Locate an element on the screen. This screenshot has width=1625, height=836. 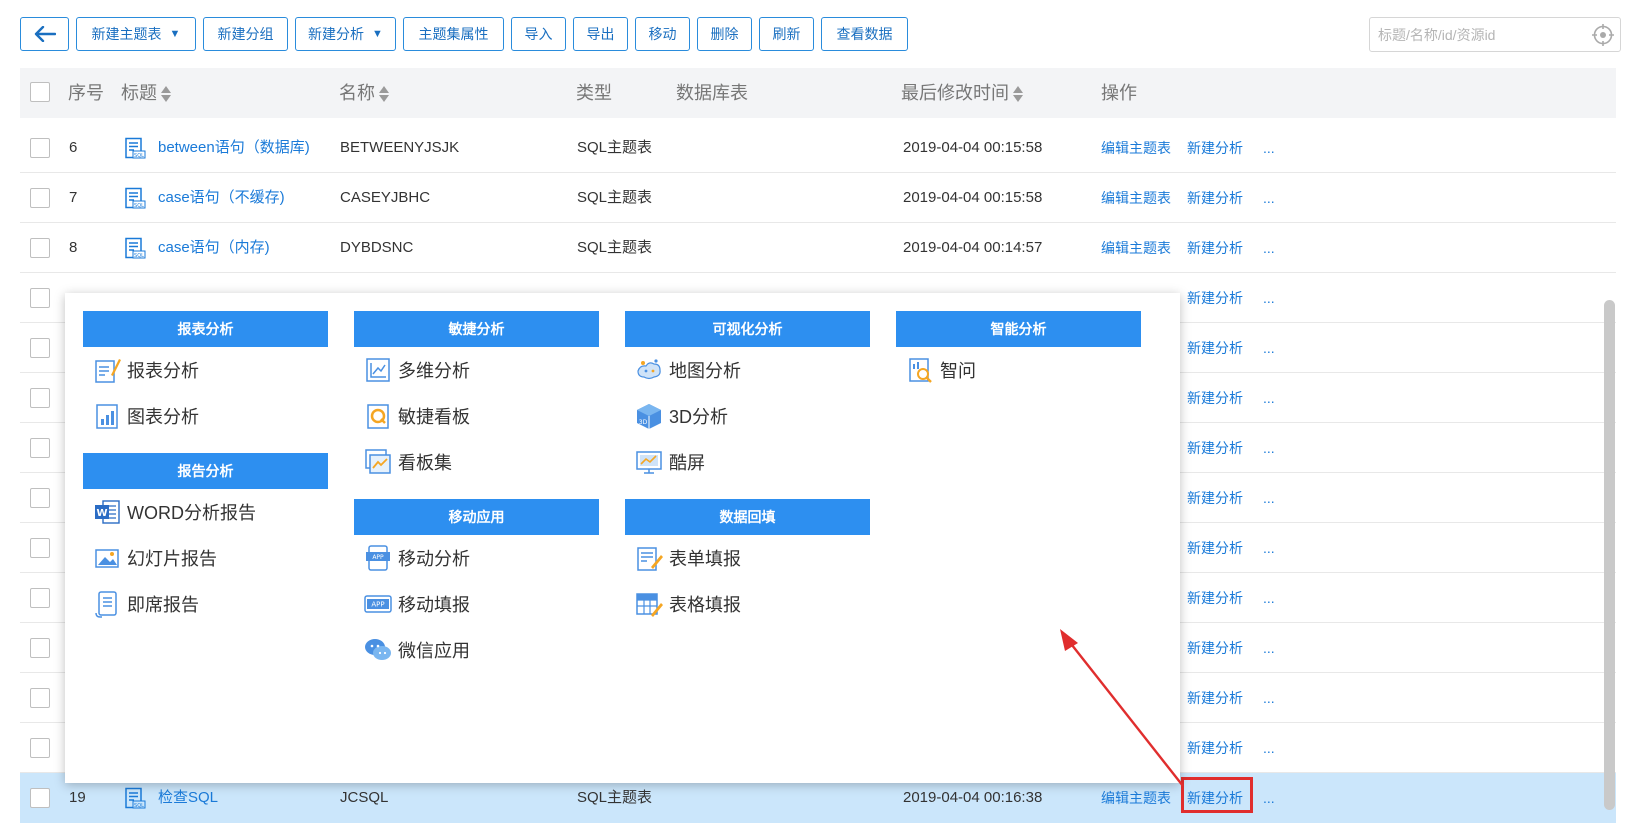
row-title: SQL case语句（内存) is located at coordinates (197, 248).